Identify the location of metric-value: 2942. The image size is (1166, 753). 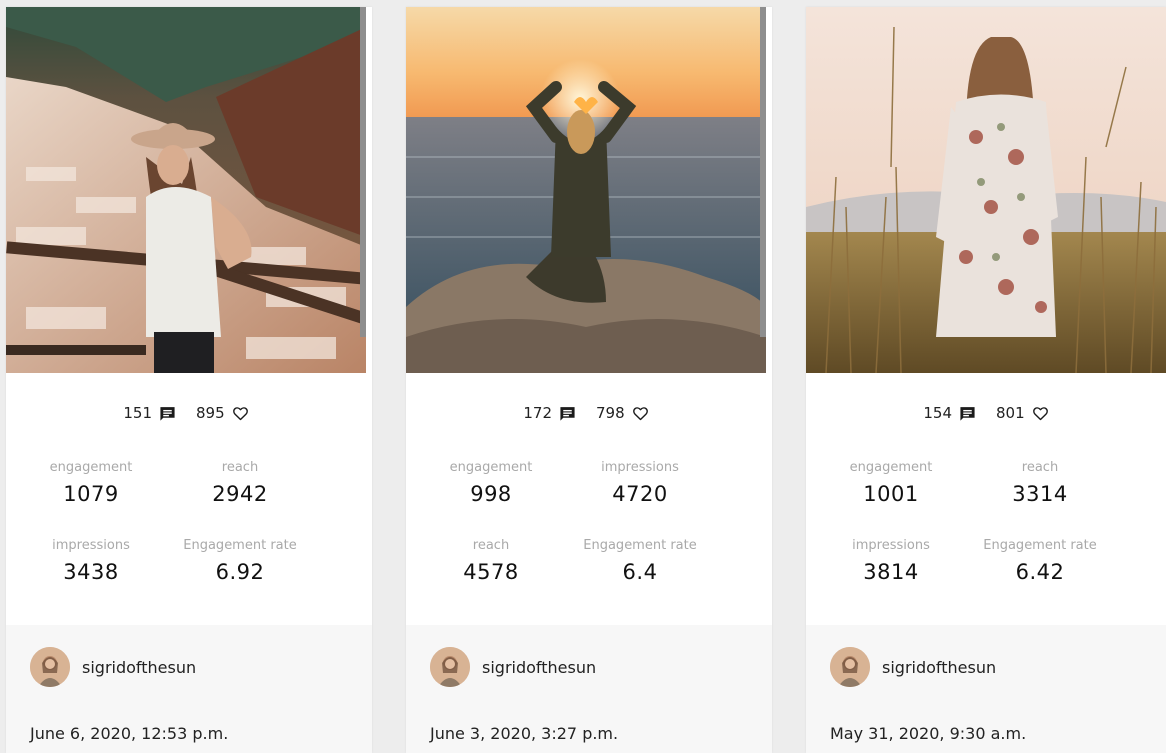
(240, 494).